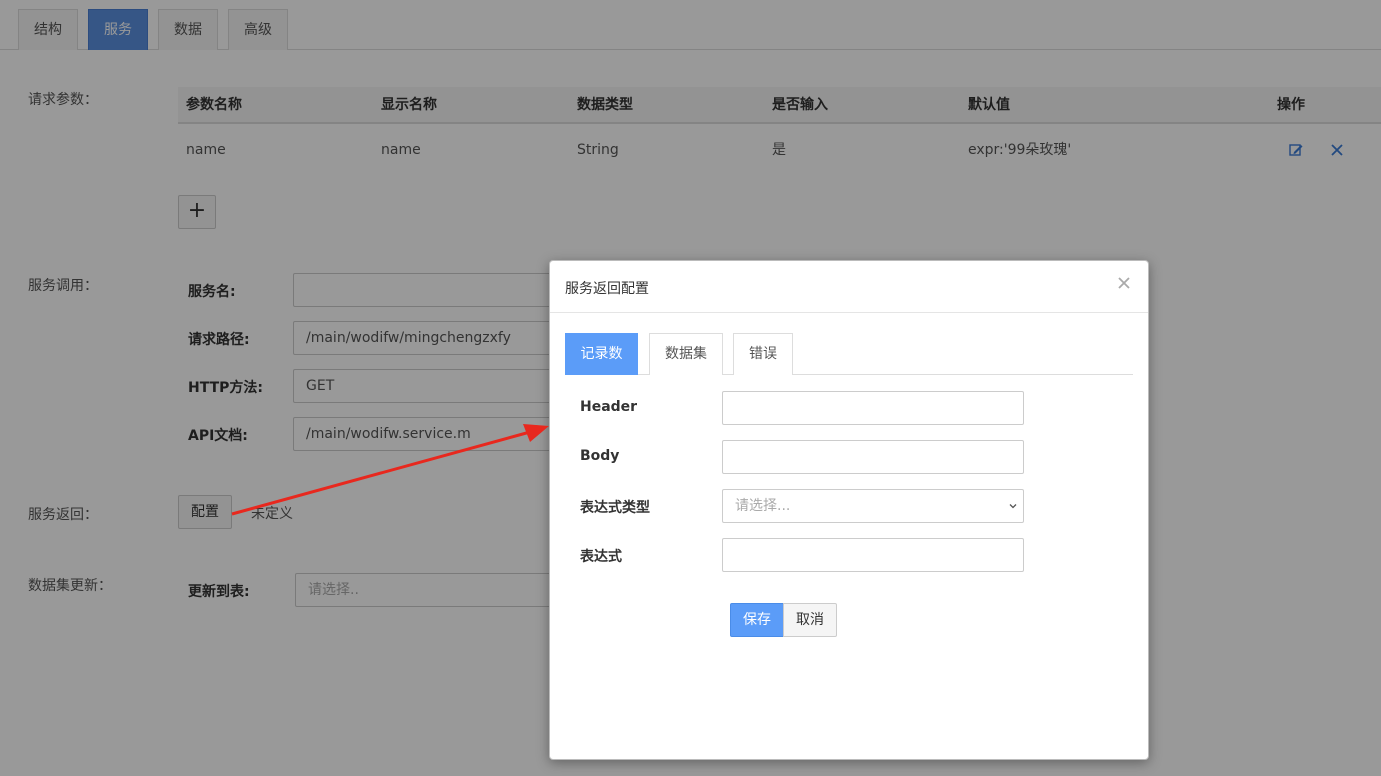 Image resolution: width=1381 pixels, height=776 pixels. Describe the element at coordinates (607, 289) in the screenshot. I see `modal-title: 服务返回配置` at that location.